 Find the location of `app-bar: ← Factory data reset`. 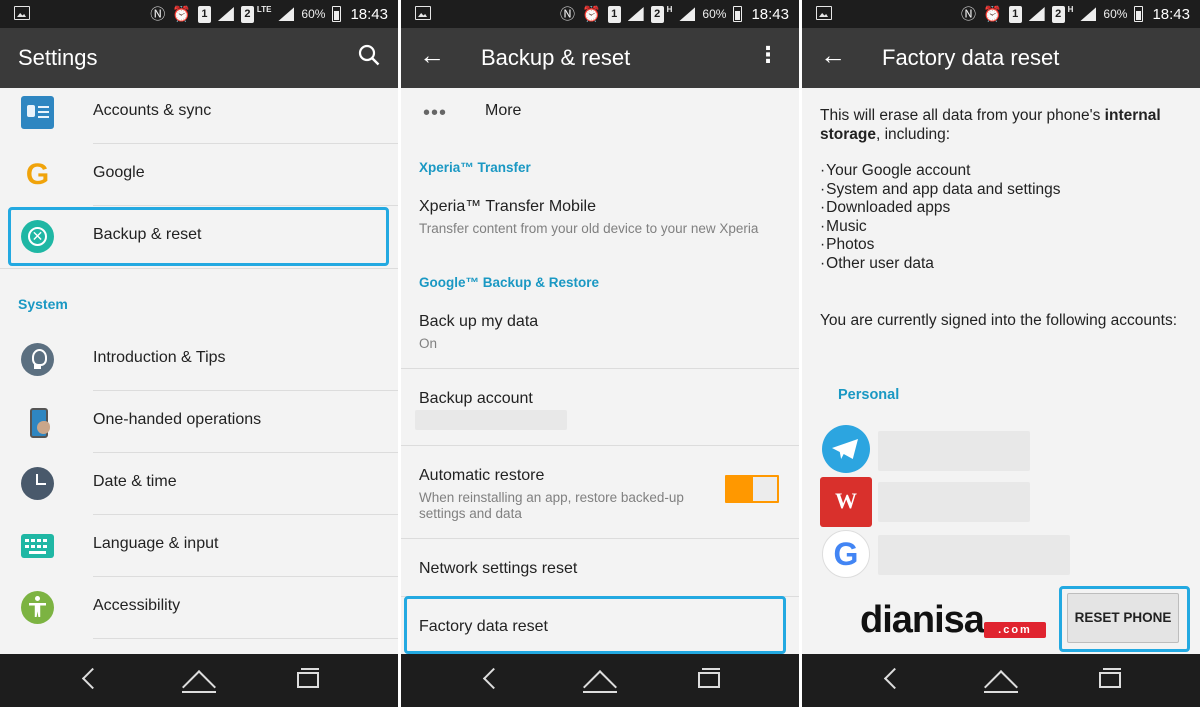

app-bar: ← Factory data reset is located at coordinates (1001, 58).